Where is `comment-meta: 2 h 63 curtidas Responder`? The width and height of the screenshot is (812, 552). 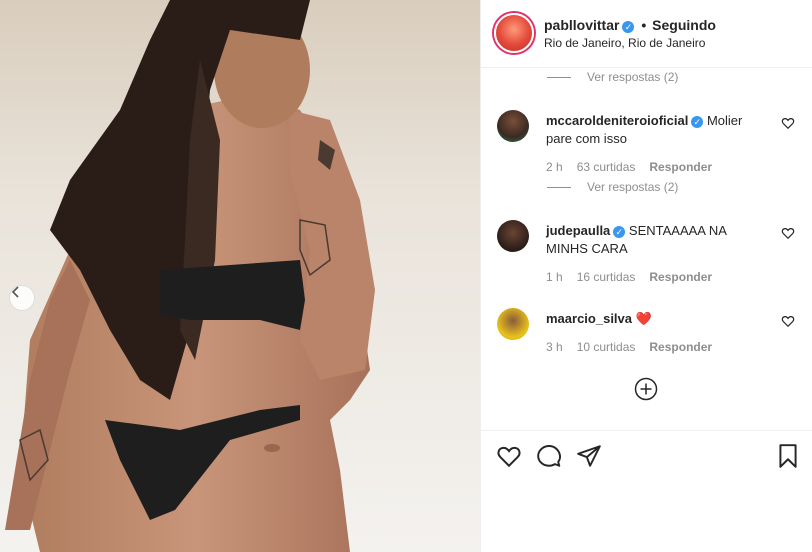 comment-meta: 2 h 63 curtidas Responder is located at coordinates (636, 167).